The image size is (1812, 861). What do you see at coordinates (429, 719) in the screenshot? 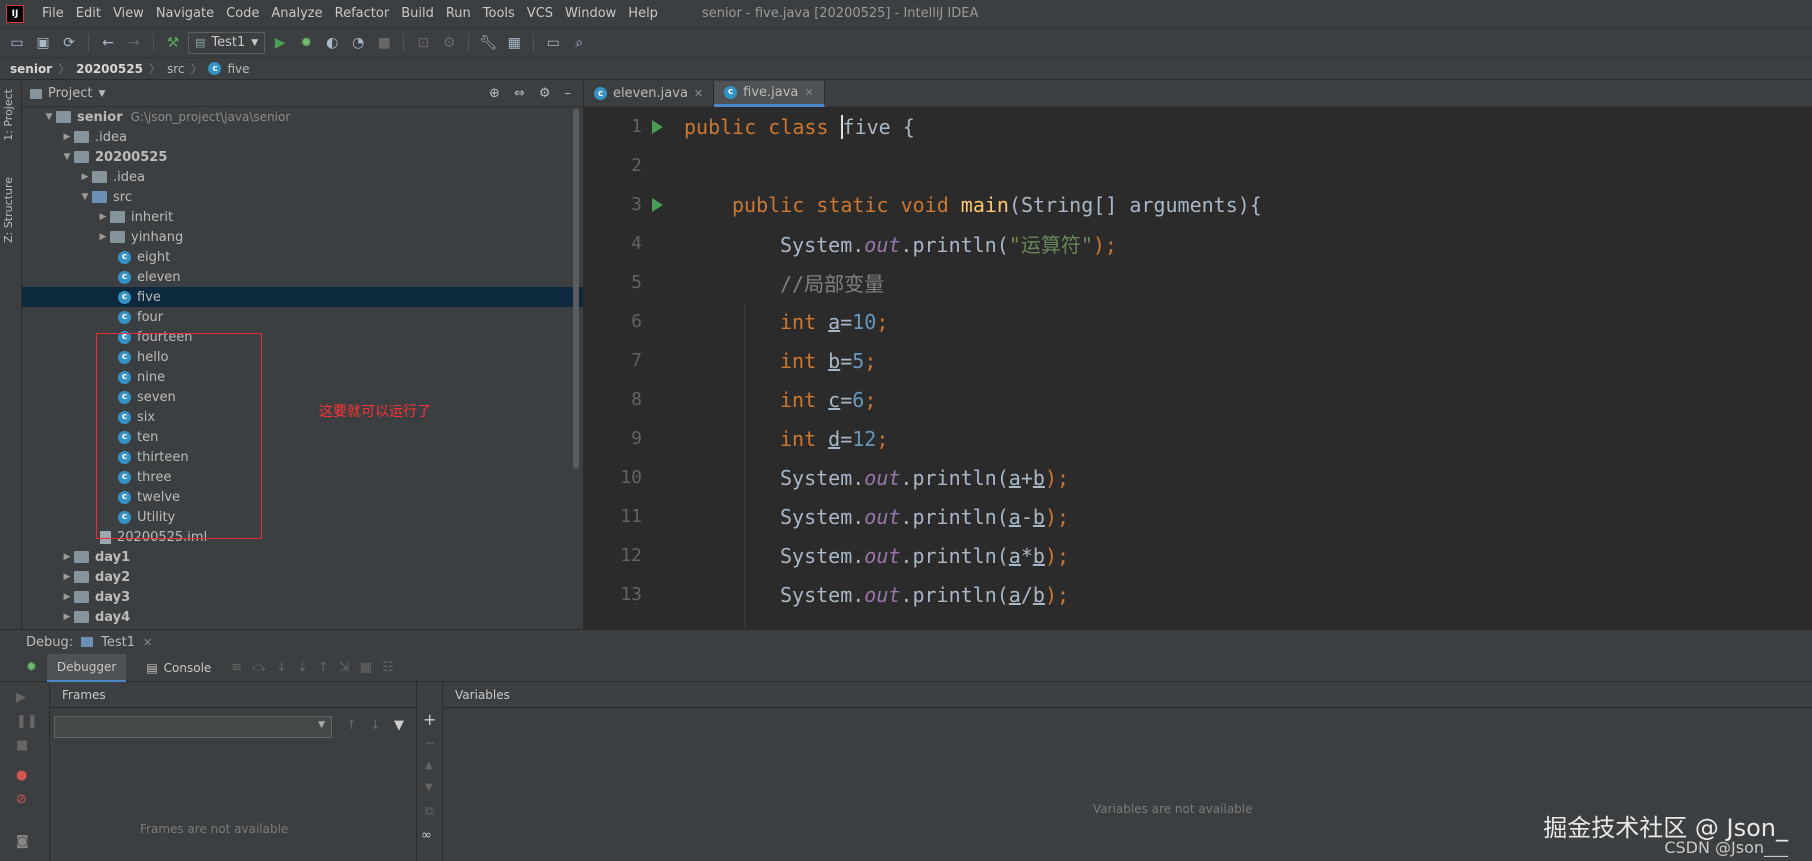
I see `add-icon: +` at bounding box center [429, 719].